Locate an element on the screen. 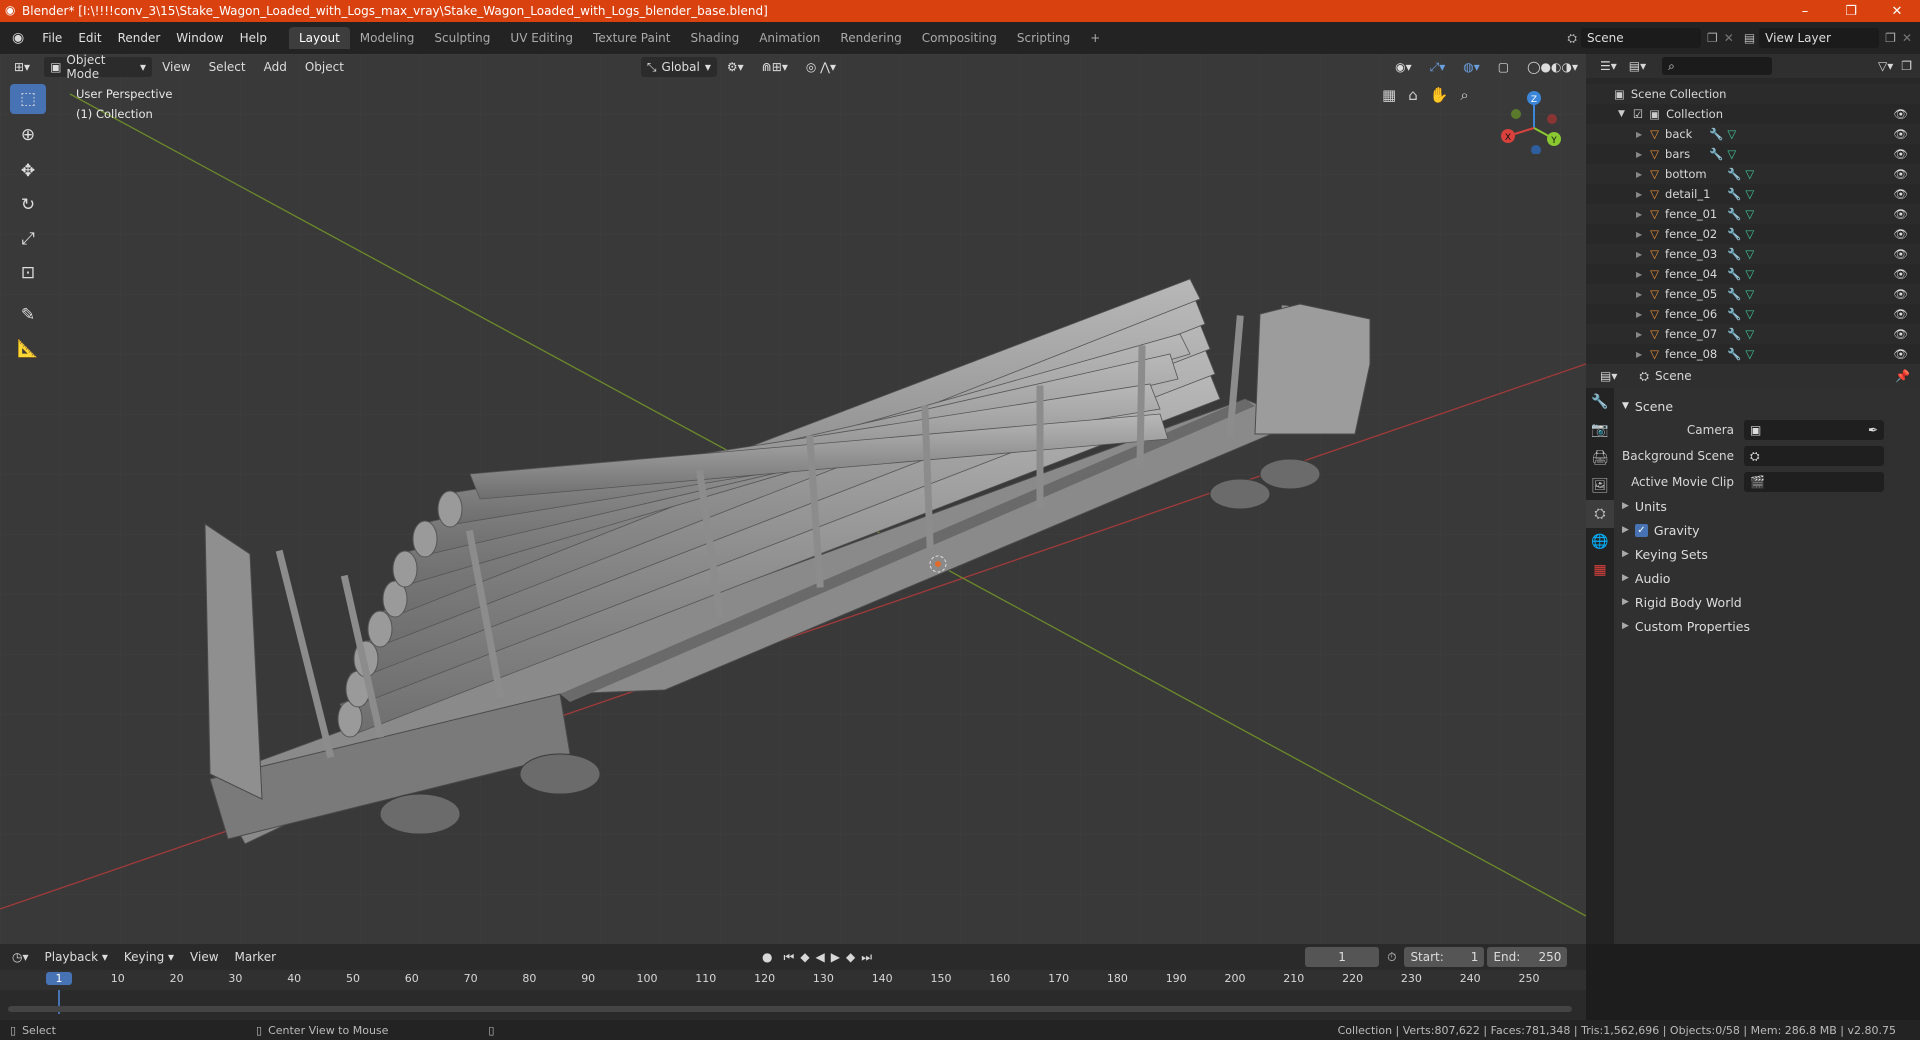  visibility-icon: ◉▾ is located at coordinates (1403, 67).